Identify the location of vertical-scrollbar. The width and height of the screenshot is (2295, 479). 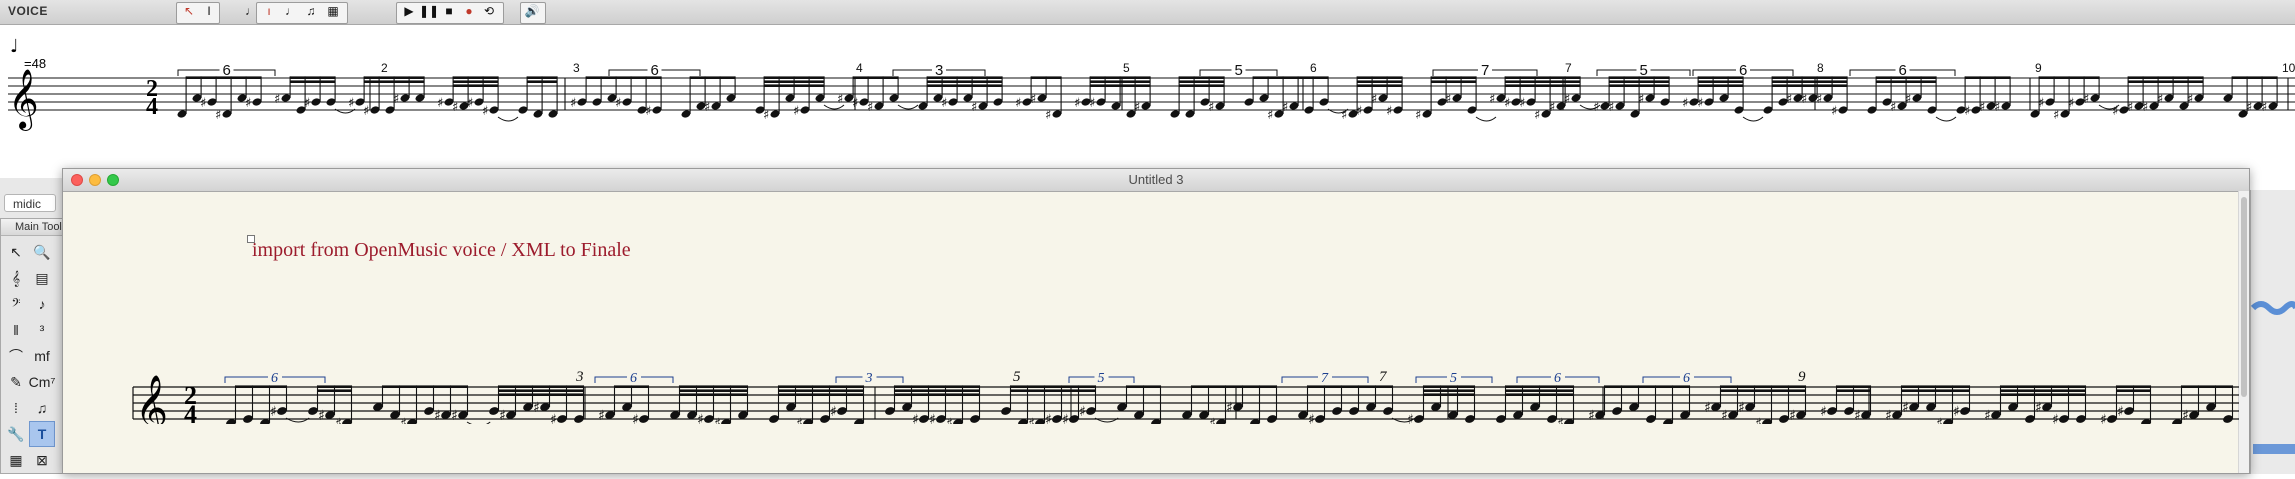
(2243, 332).